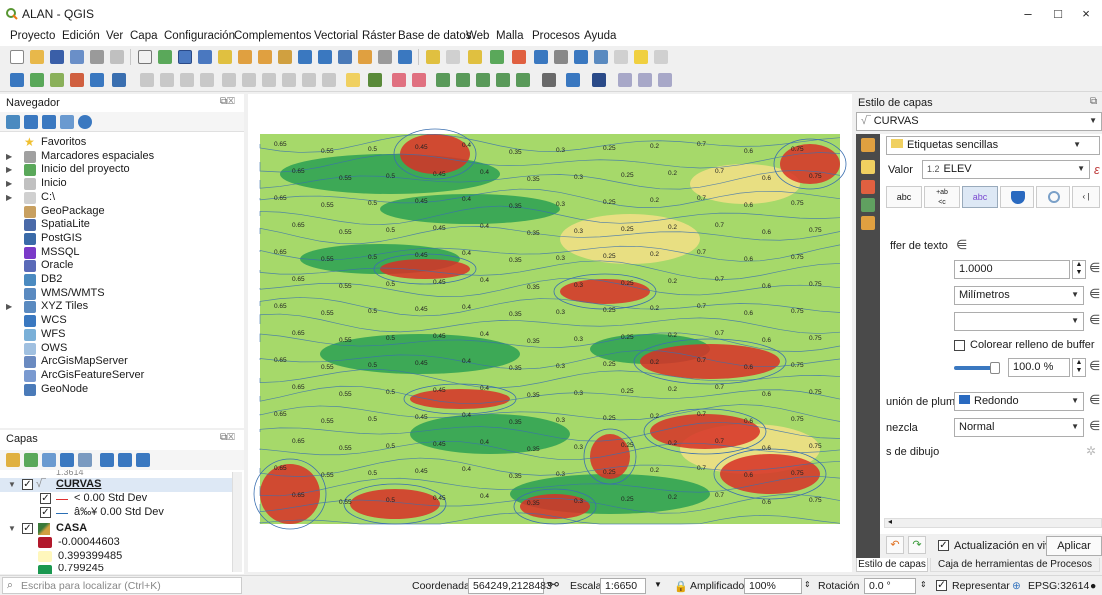  Describe the element at coordinates (1019, 427) in the screenshot. I see `blend-mode-select: Normal ▼` at that location.